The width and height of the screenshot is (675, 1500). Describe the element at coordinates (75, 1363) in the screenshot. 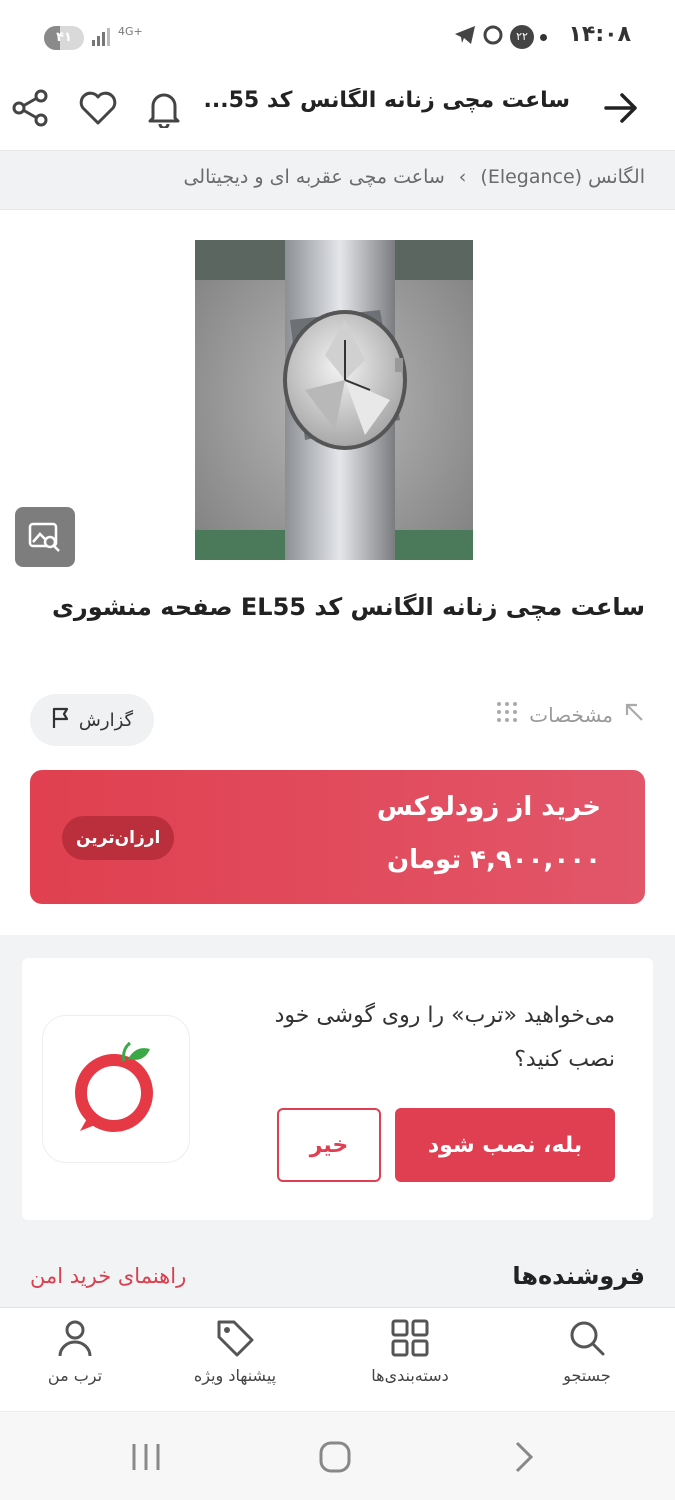

I see `nav-my-torob: ترب من` at that location.